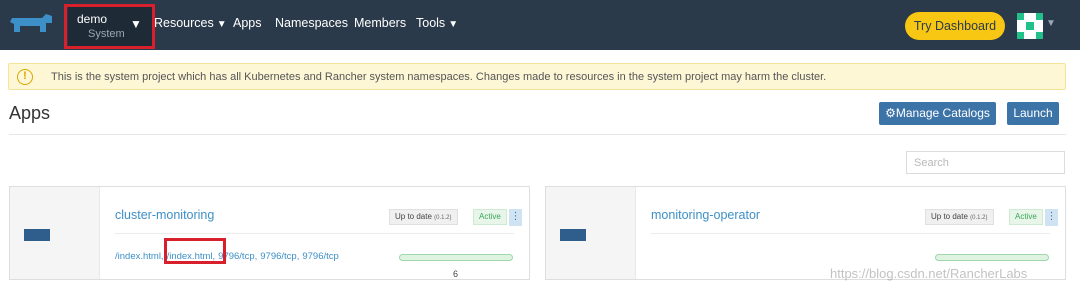  Describe the element at coordinates (1030, 26) in the screenshot. I see `user-avatar` at that location.